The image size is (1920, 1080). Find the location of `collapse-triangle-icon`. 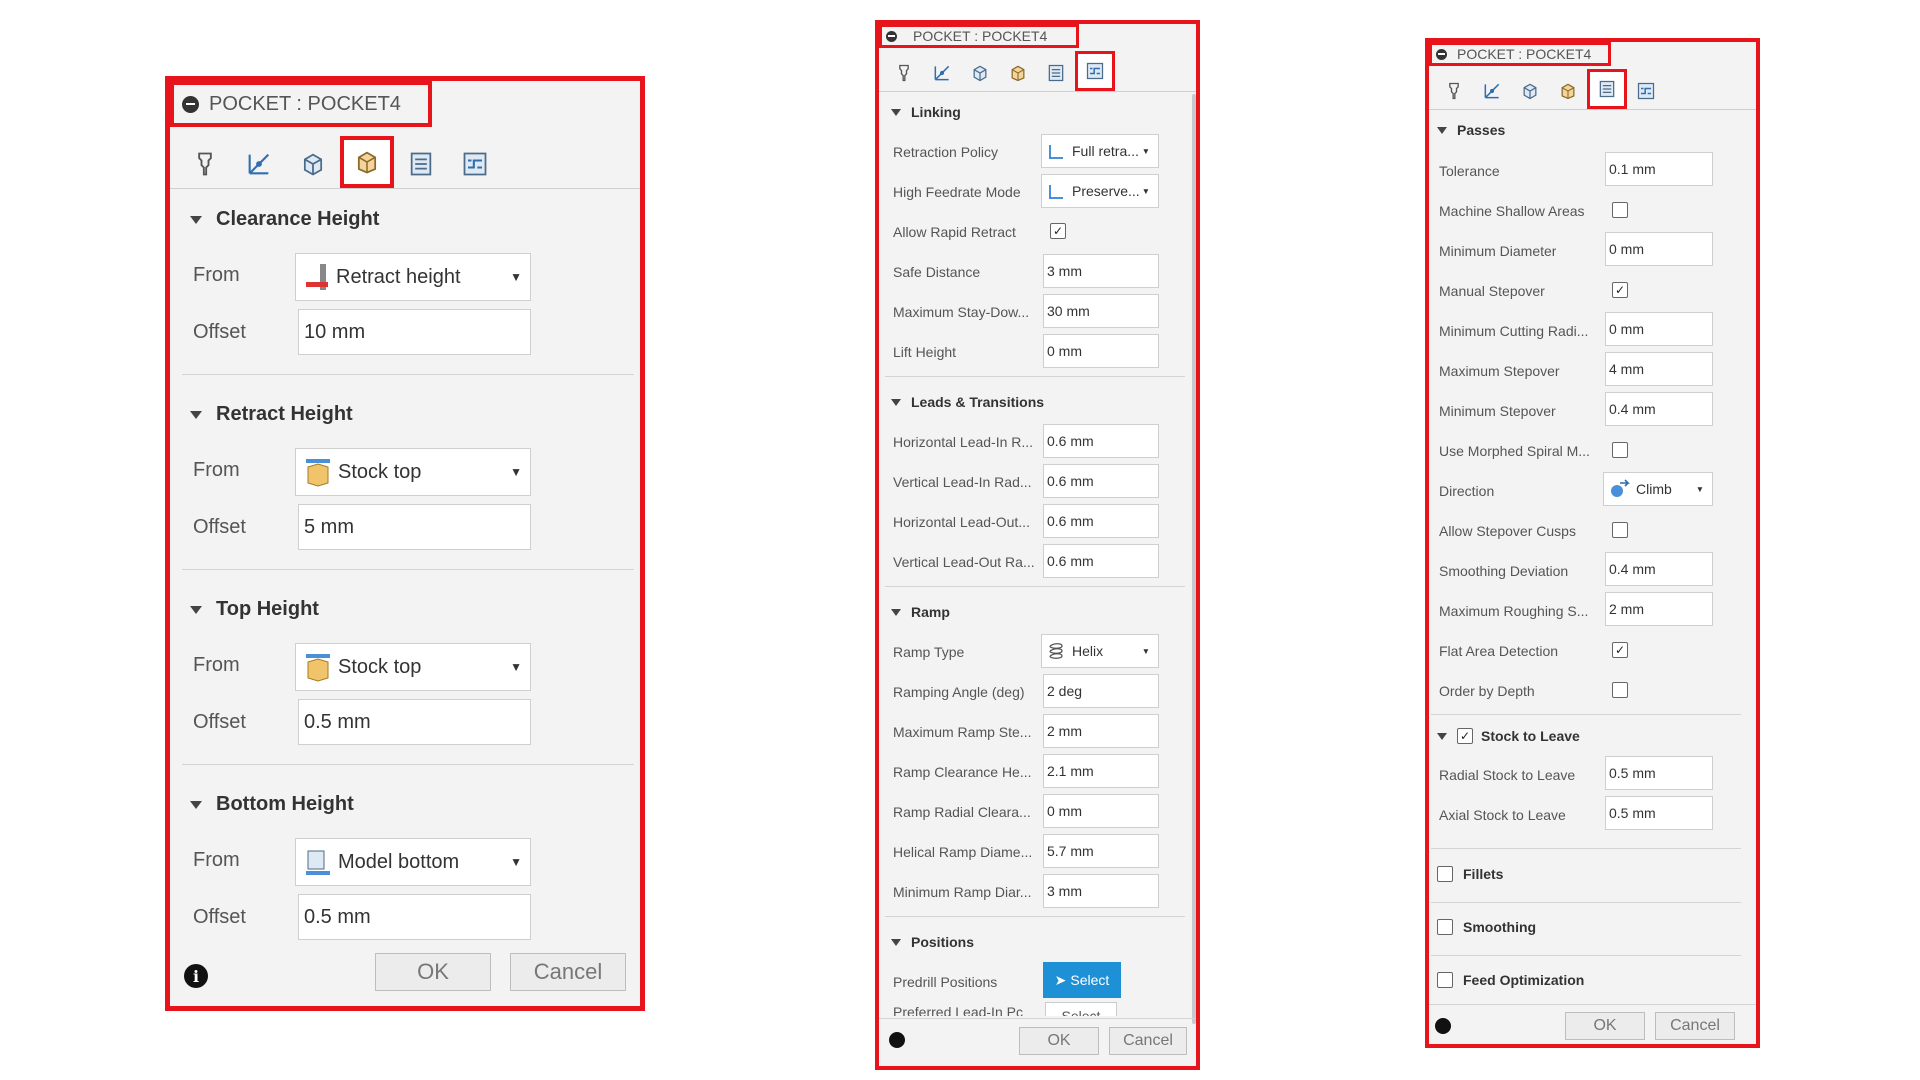

collapse-triangle-icon is located at coordinates (1442, 130).